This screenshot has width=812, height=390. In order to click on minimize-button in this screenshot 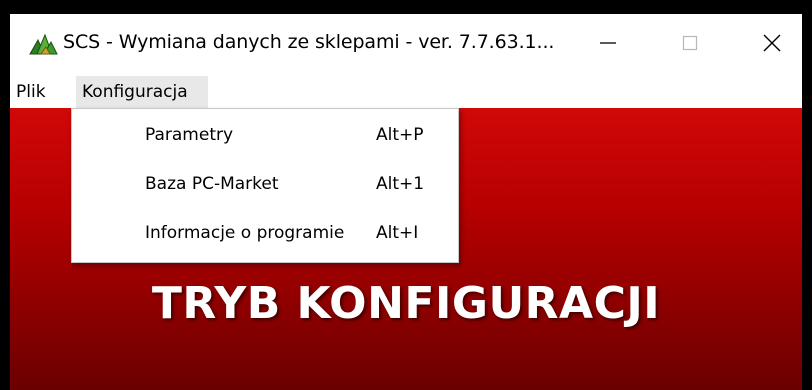, I will do `click(608, 45)`.